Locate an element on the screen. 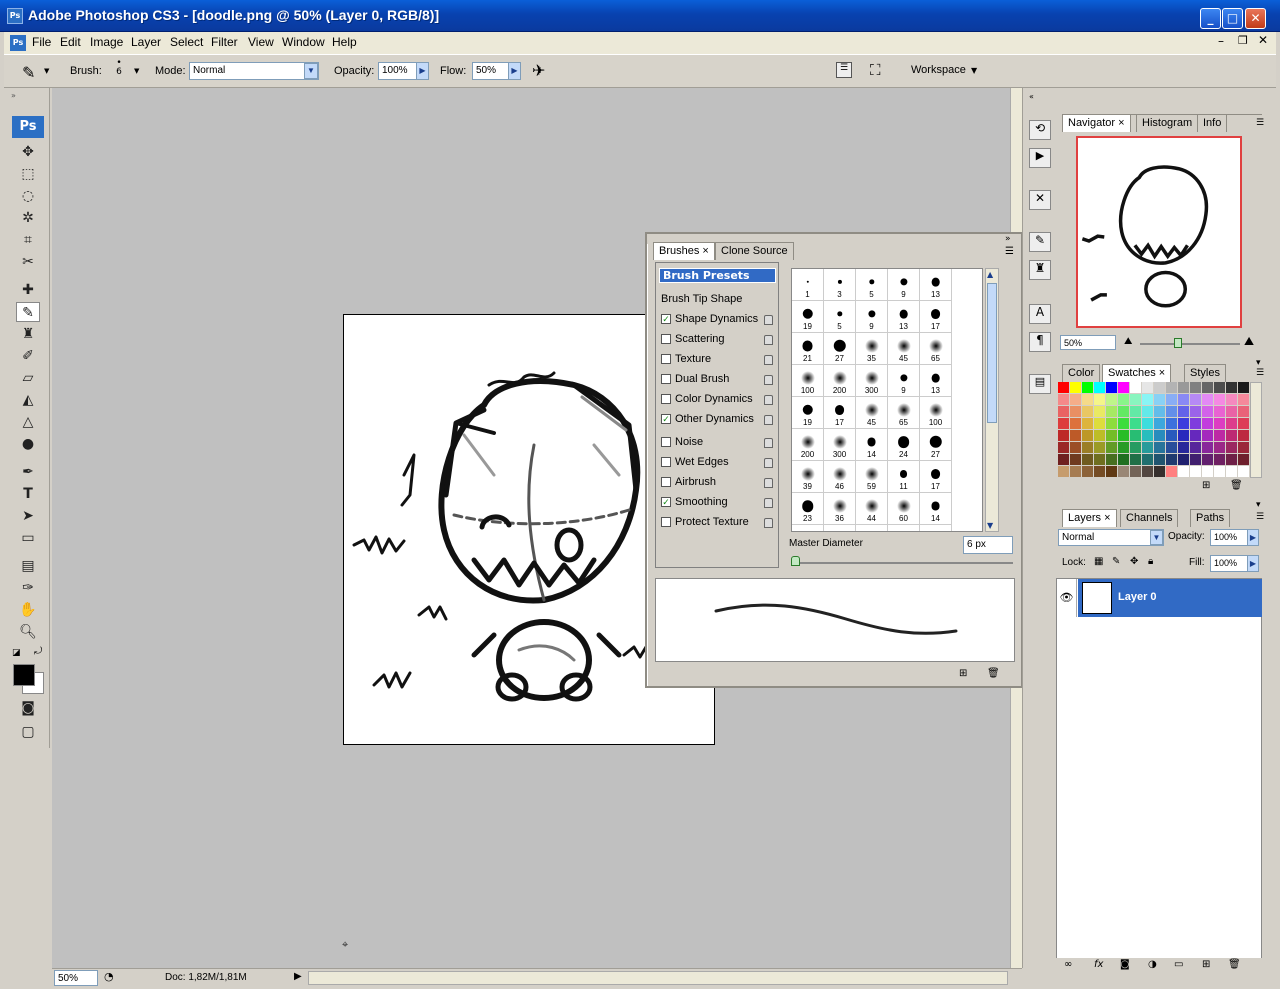 The image size is (1280, 989). tab-styles: Styles is located at coordinates (1205, 373).